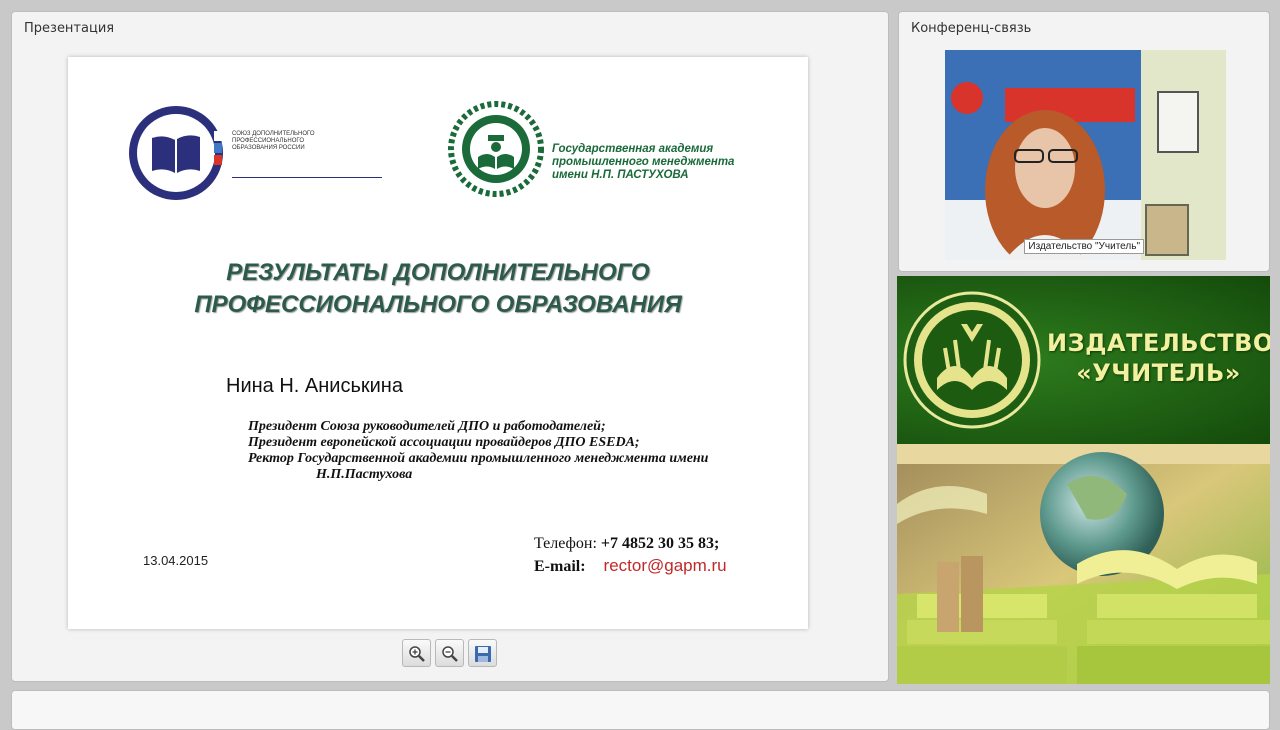 Image resolution: width=1280 pixels, height=730 pixels. What do you see at coordinates (660, 543) in the screenshot?
I see `phone-value: +7 4852 30 35 83;` at bounding box center [660, 543].